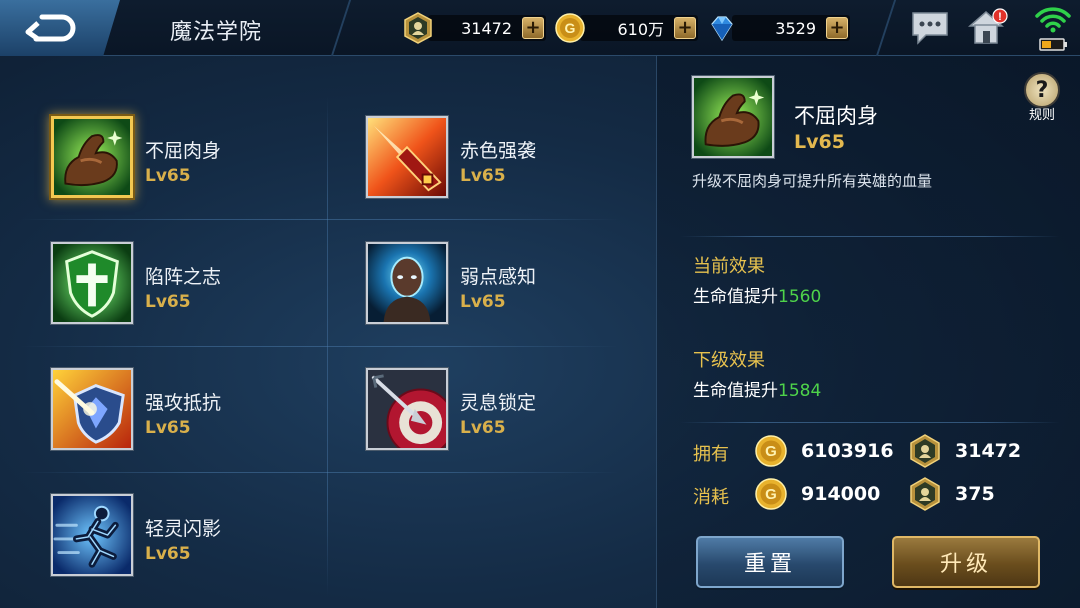  I want to click on chat-button, so click(930, 28).